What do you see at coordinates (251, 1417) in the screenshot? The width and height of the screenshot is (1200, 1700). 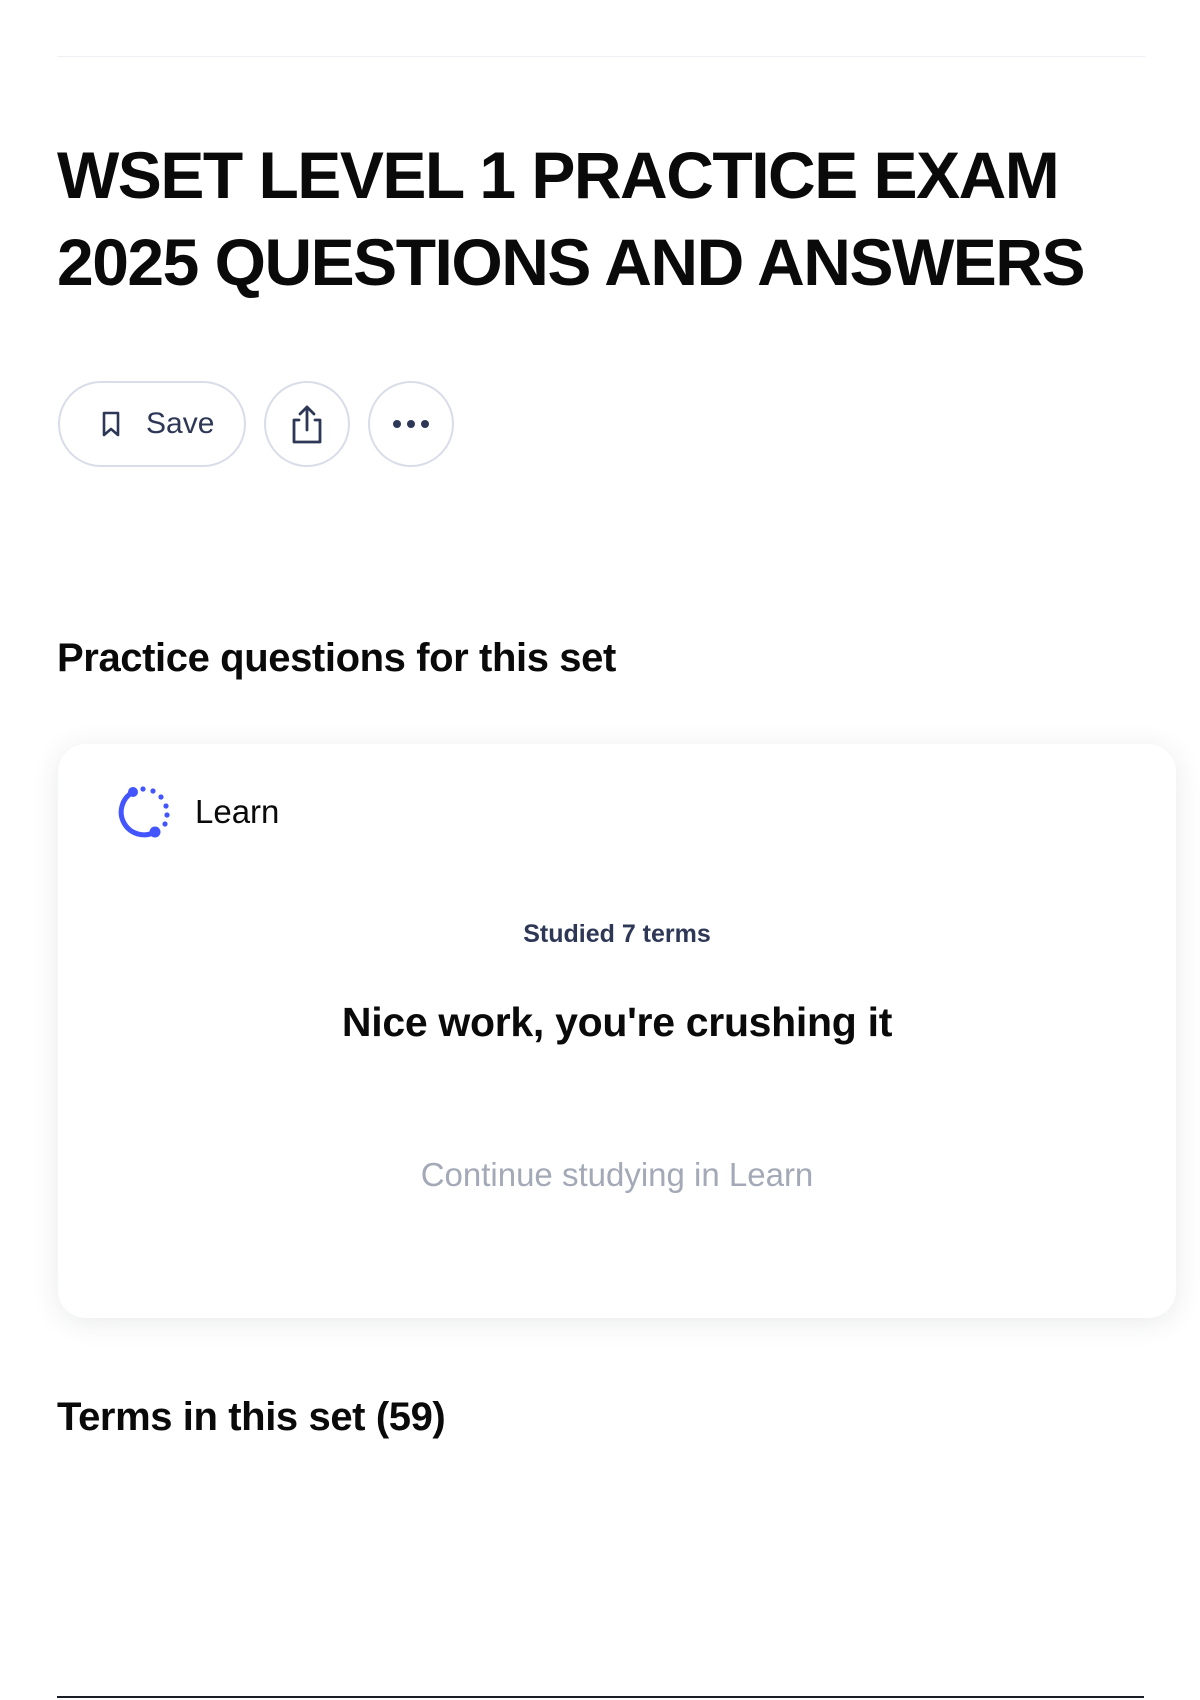 I see `terms-heading: Terms in this set (59)` at bounding box center [251, 1417].